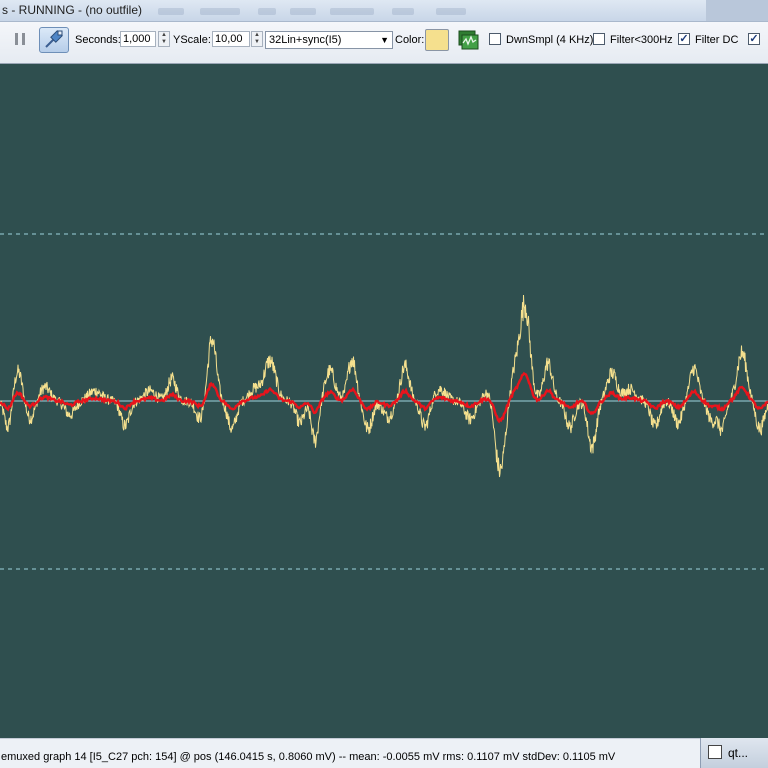 This screenshot has height=768, width=768. I want to click on color-swatch-button, so click(437, 40).